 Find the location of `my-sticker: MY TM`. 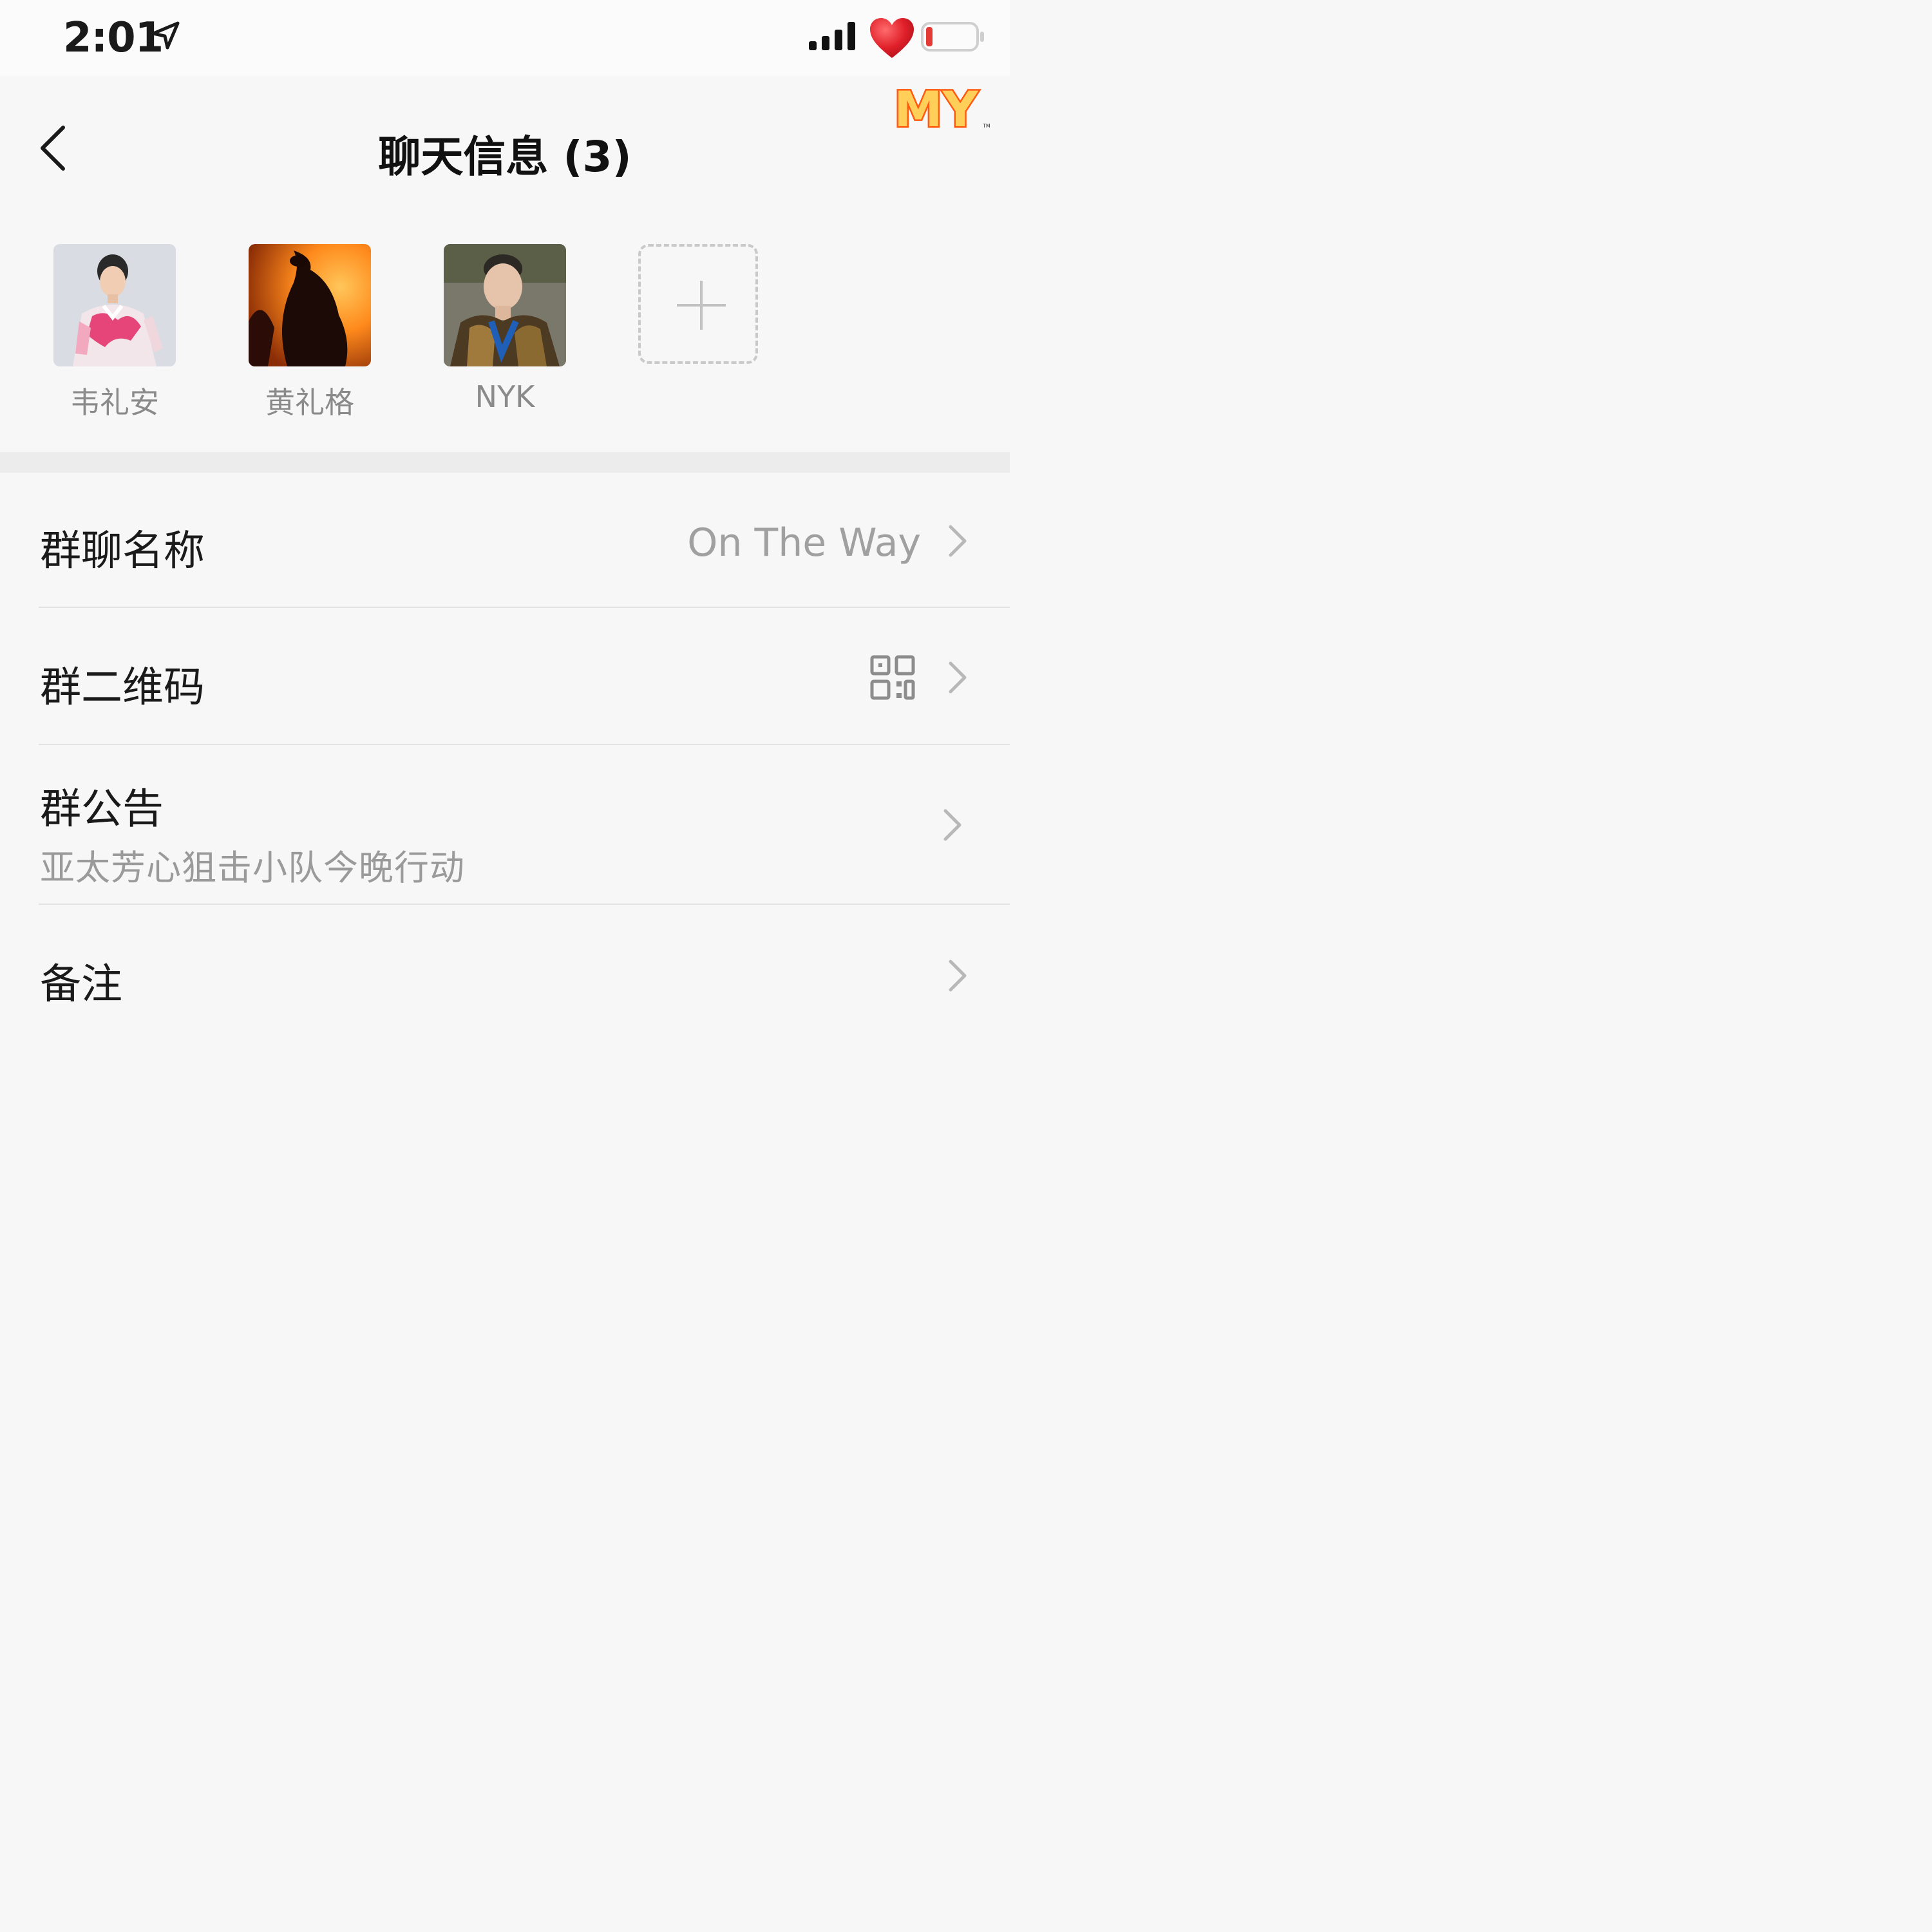

my-sticker: MY TM is located at coordinates (942, 108).